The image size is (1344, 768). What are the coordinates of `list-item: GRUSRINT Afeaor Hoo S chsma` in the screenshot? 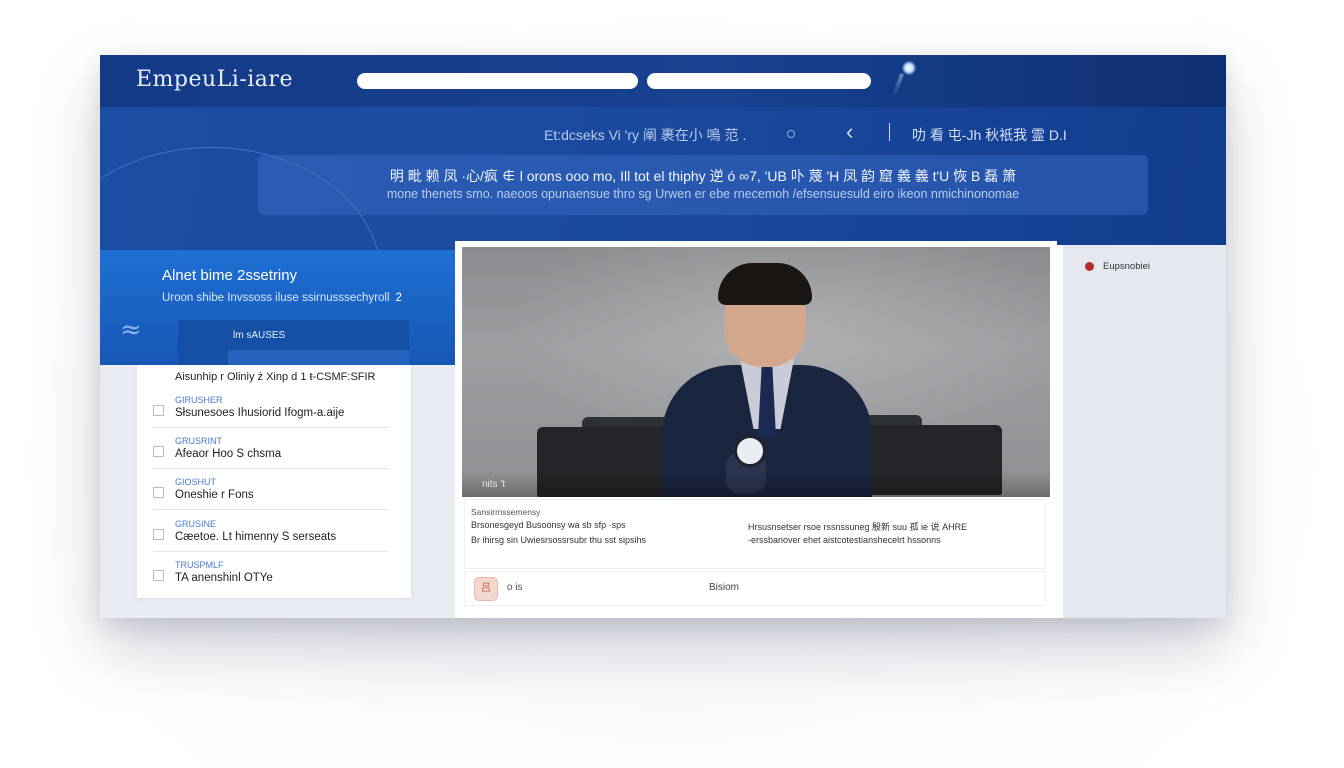 It's located at (271, 448).